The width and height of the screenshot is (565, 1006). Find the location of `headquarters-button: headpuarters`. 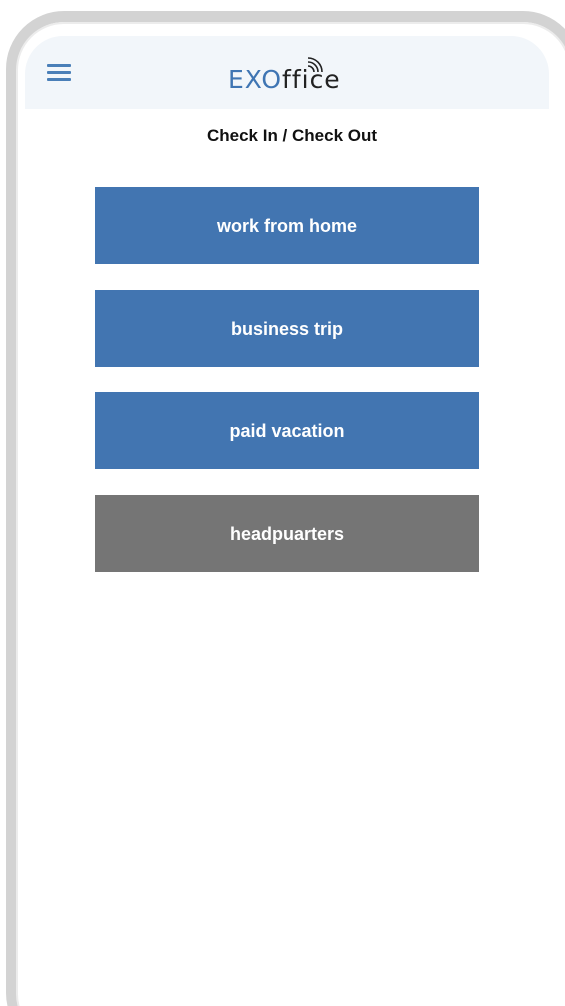

headquarters-button: headpuarters is located at coordinates (287, 533).